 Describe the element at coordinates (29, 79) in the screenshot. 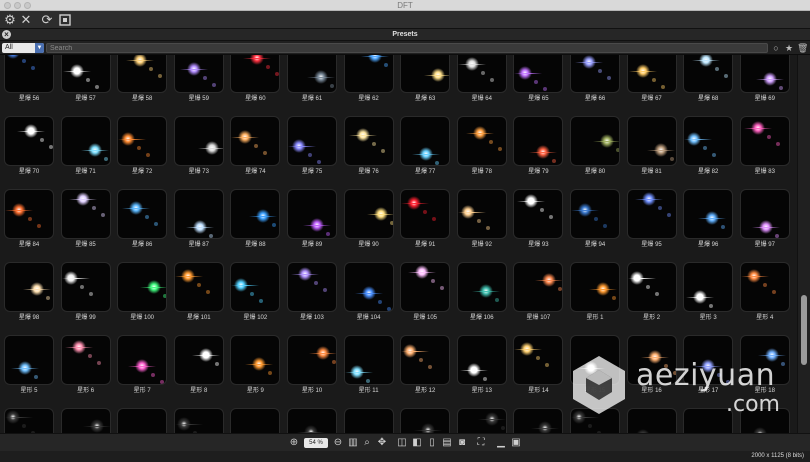

I see `preset-tile: 星爆 56` at that location.